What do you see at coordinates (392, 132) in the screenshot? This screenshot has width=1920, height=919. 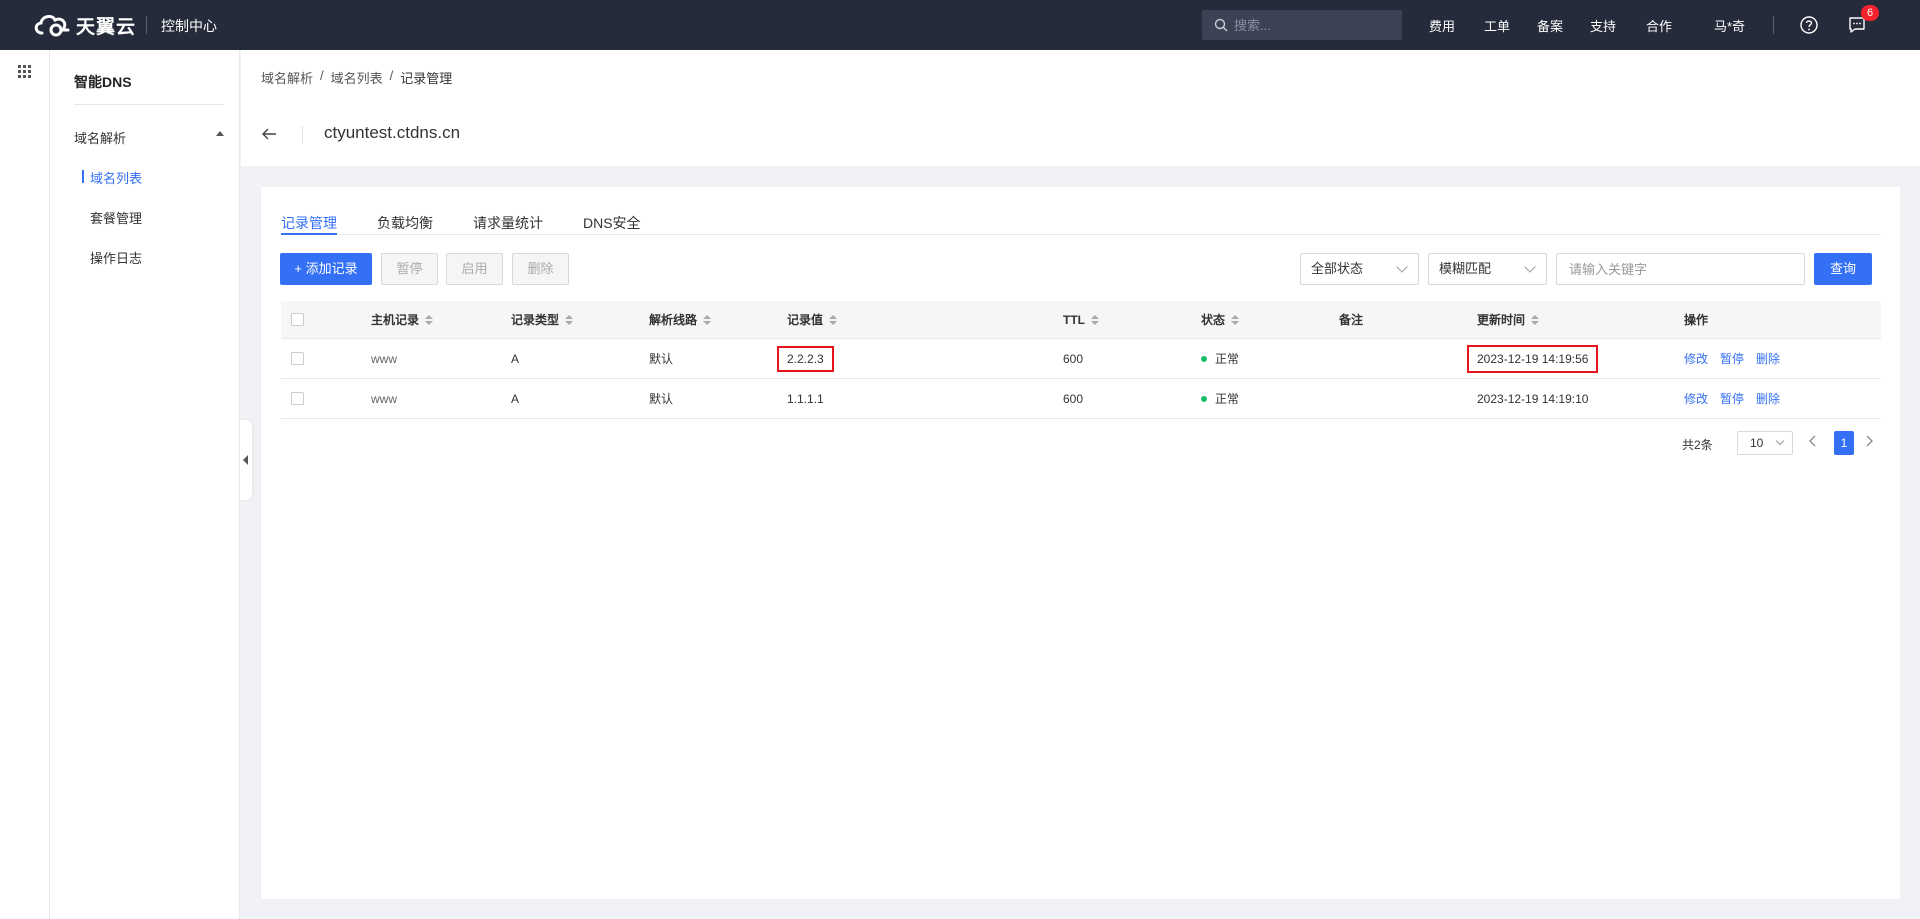 I see `page-title: ctyuntest.ctdns.cn` at bounding box center [392, 132].